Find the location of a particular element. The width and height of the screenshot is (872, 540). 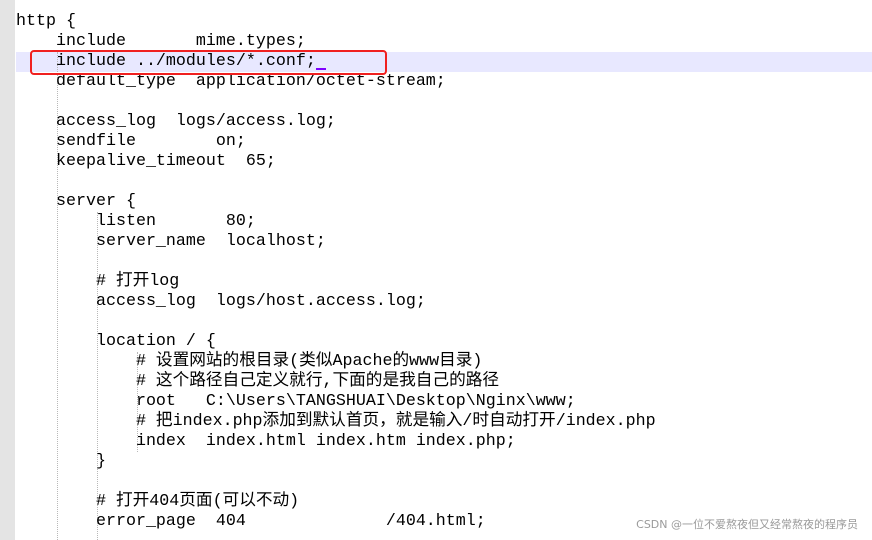

editor-gutter is located at coordinates (7, 270).